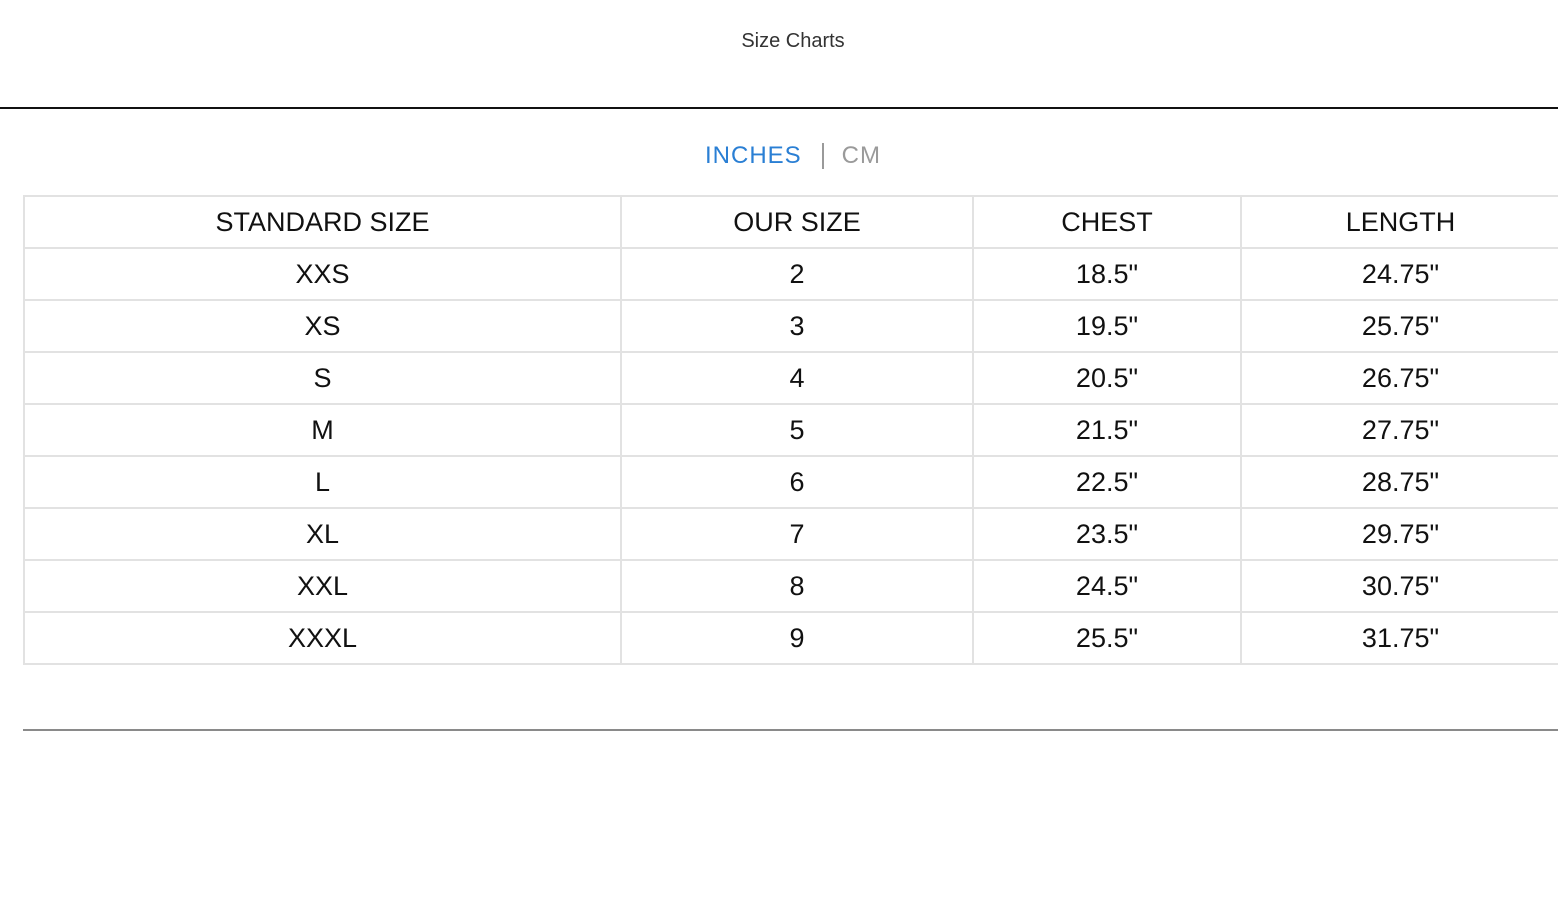 This screenshot has height=904, width=1558. What do you see at coordinates (1399, 482) in the screenshot?
I see `cell-length: 28.75"` at bounding box center [1399, 482].